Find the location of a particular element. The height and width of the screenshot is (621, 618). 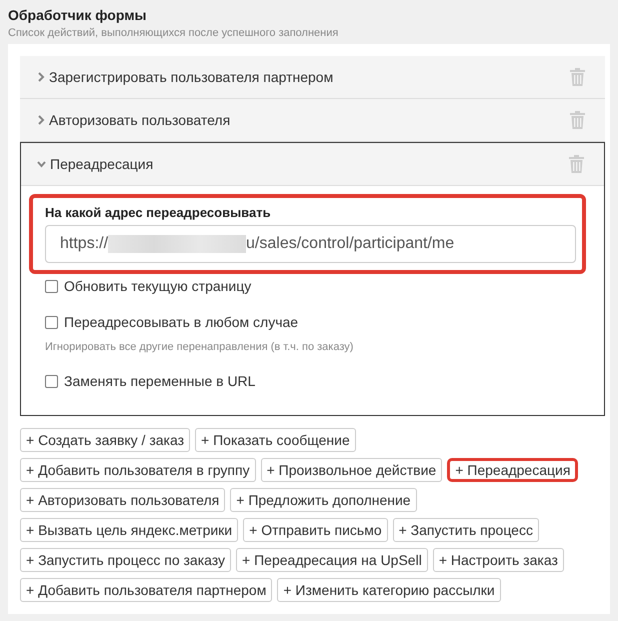

add-action-button: + Создать заявку / заказ is located at coordinates (105, 440).